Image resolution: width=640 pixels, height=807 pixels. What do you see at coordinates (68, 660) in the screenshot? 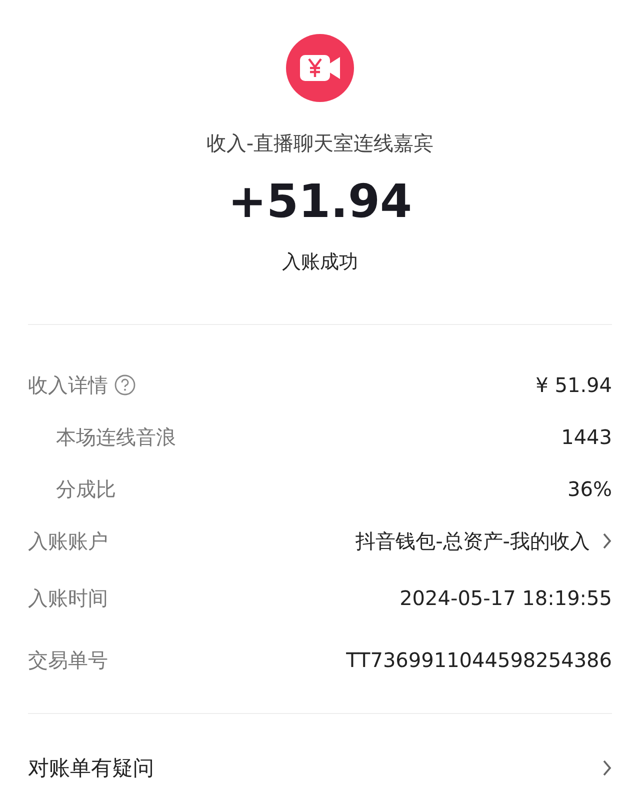
I see `detail-label: 交易单号` at bounding box center [68, 660].